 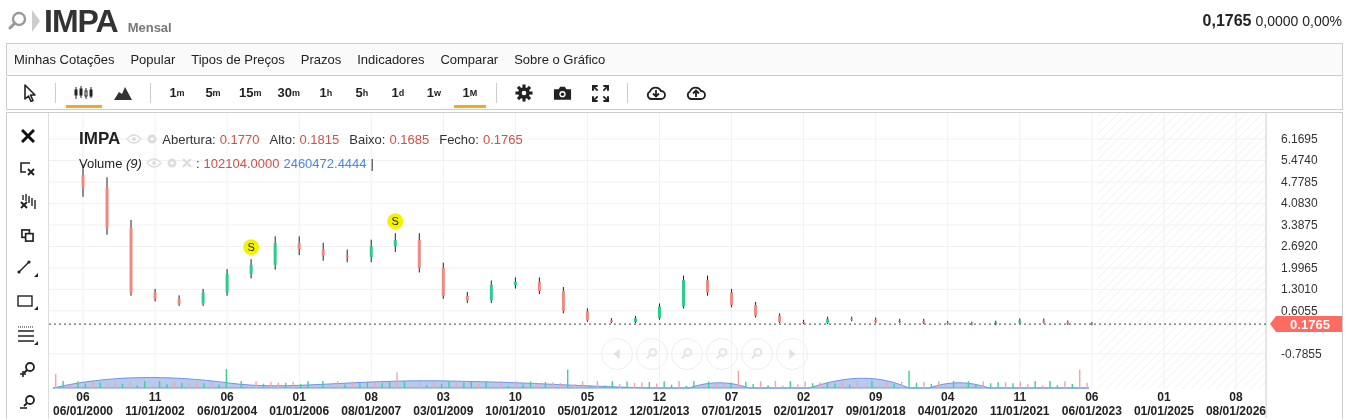 What do you see at coordinates (562, 93) in the screenshot?
I see `camera-icon` at bounding box center [562, 93].